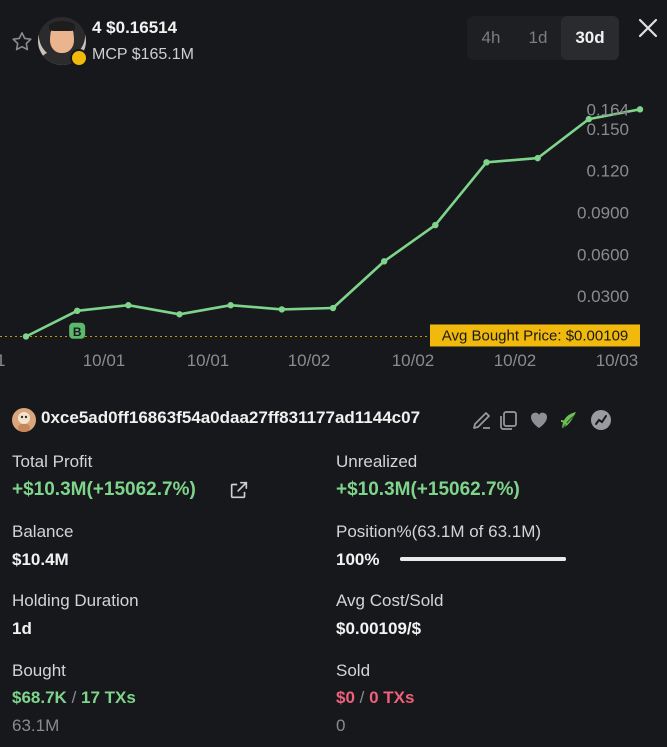 This screenshot has height=747, width=667. I want to click on sold-usd: $0, so click(345, 697).